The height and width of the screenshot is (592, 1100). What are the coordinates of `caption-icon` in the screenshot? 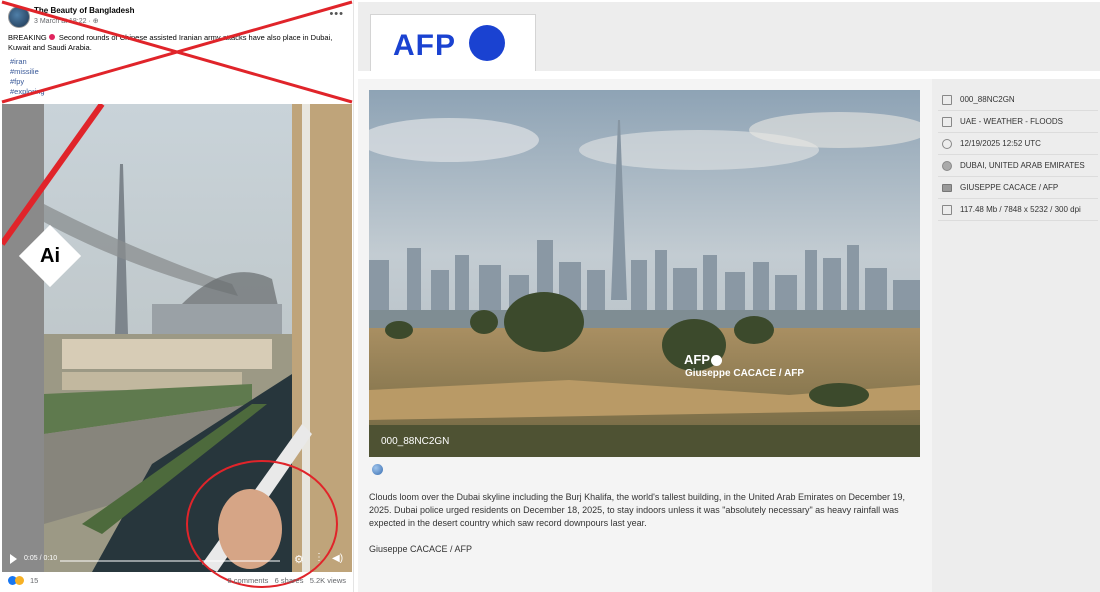 It's located at (947, 122).